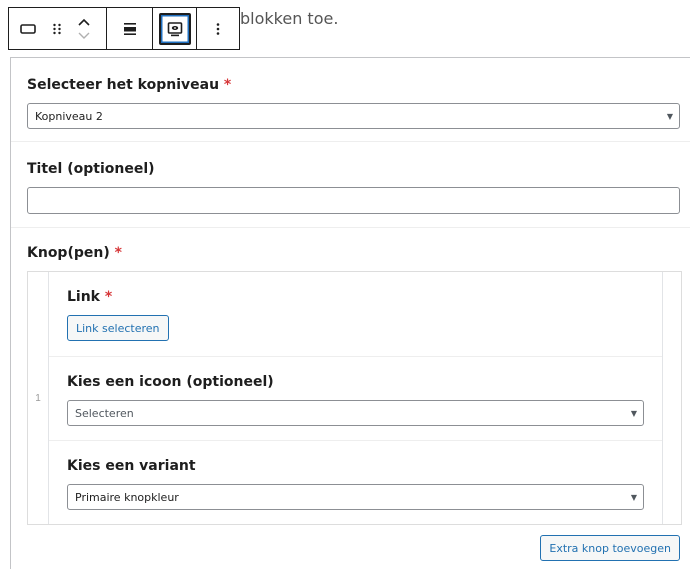 This screenshot has height=569, width=690. I want to click on variant-select-value: Primaire knopkleur, so click(127, 497).